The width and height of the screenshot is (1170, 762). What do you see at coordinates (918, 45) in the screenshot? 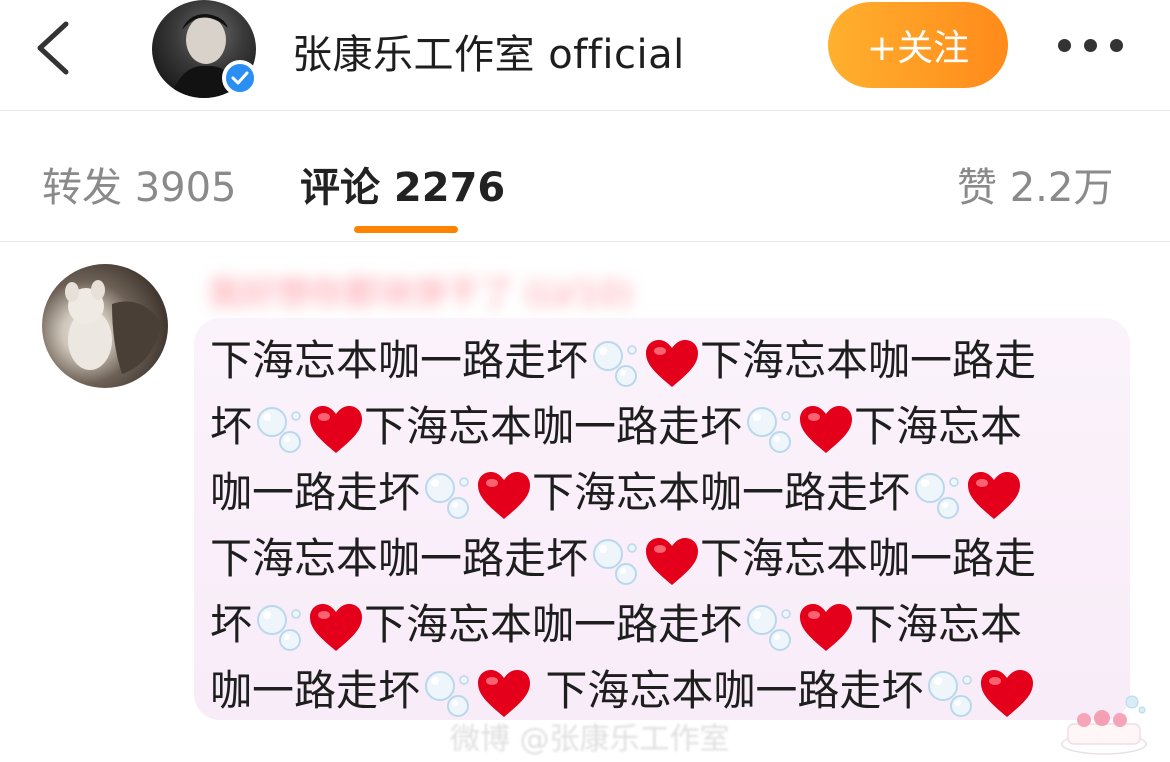
I see `follow-button: +关注` at bounding box center [918, 45].